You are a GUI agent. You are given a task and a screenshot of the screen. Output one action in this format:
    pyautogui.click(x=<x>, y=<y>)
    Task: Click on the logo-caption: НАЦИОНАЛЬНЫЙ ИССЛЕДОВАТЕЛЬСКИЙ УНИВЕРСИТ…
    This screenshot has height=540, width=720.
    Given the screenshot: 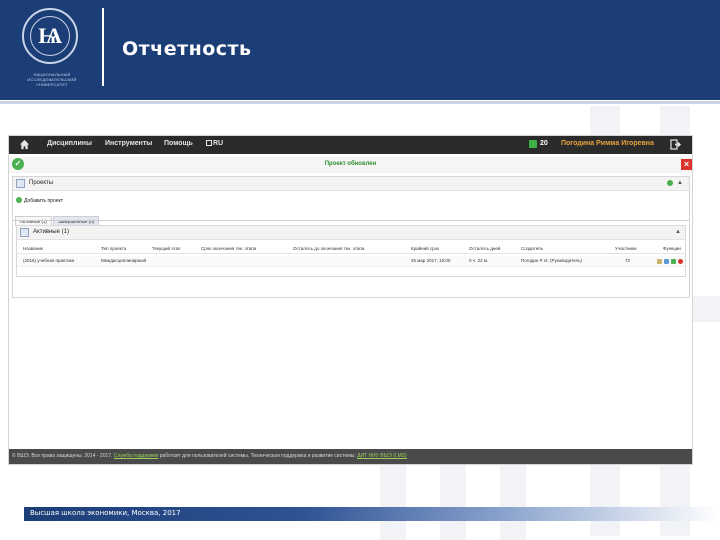 What is the action you would take?
    pyautogui.click(x=52, y=79)
    